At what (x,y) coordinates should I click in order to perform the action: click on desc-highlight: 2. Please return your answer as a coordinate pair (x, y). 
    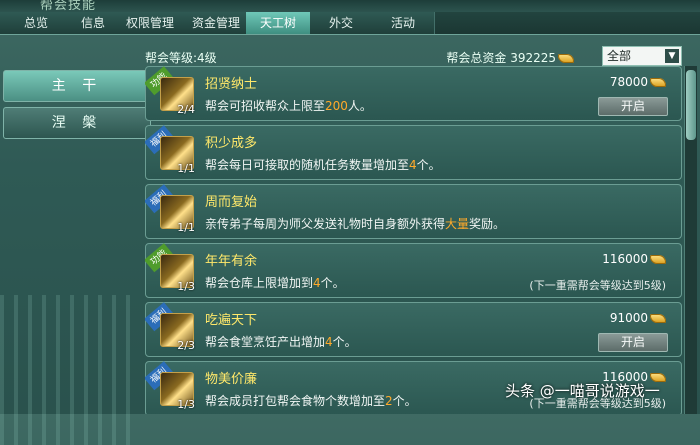
    Looking at the image, I should click on (389, 401).